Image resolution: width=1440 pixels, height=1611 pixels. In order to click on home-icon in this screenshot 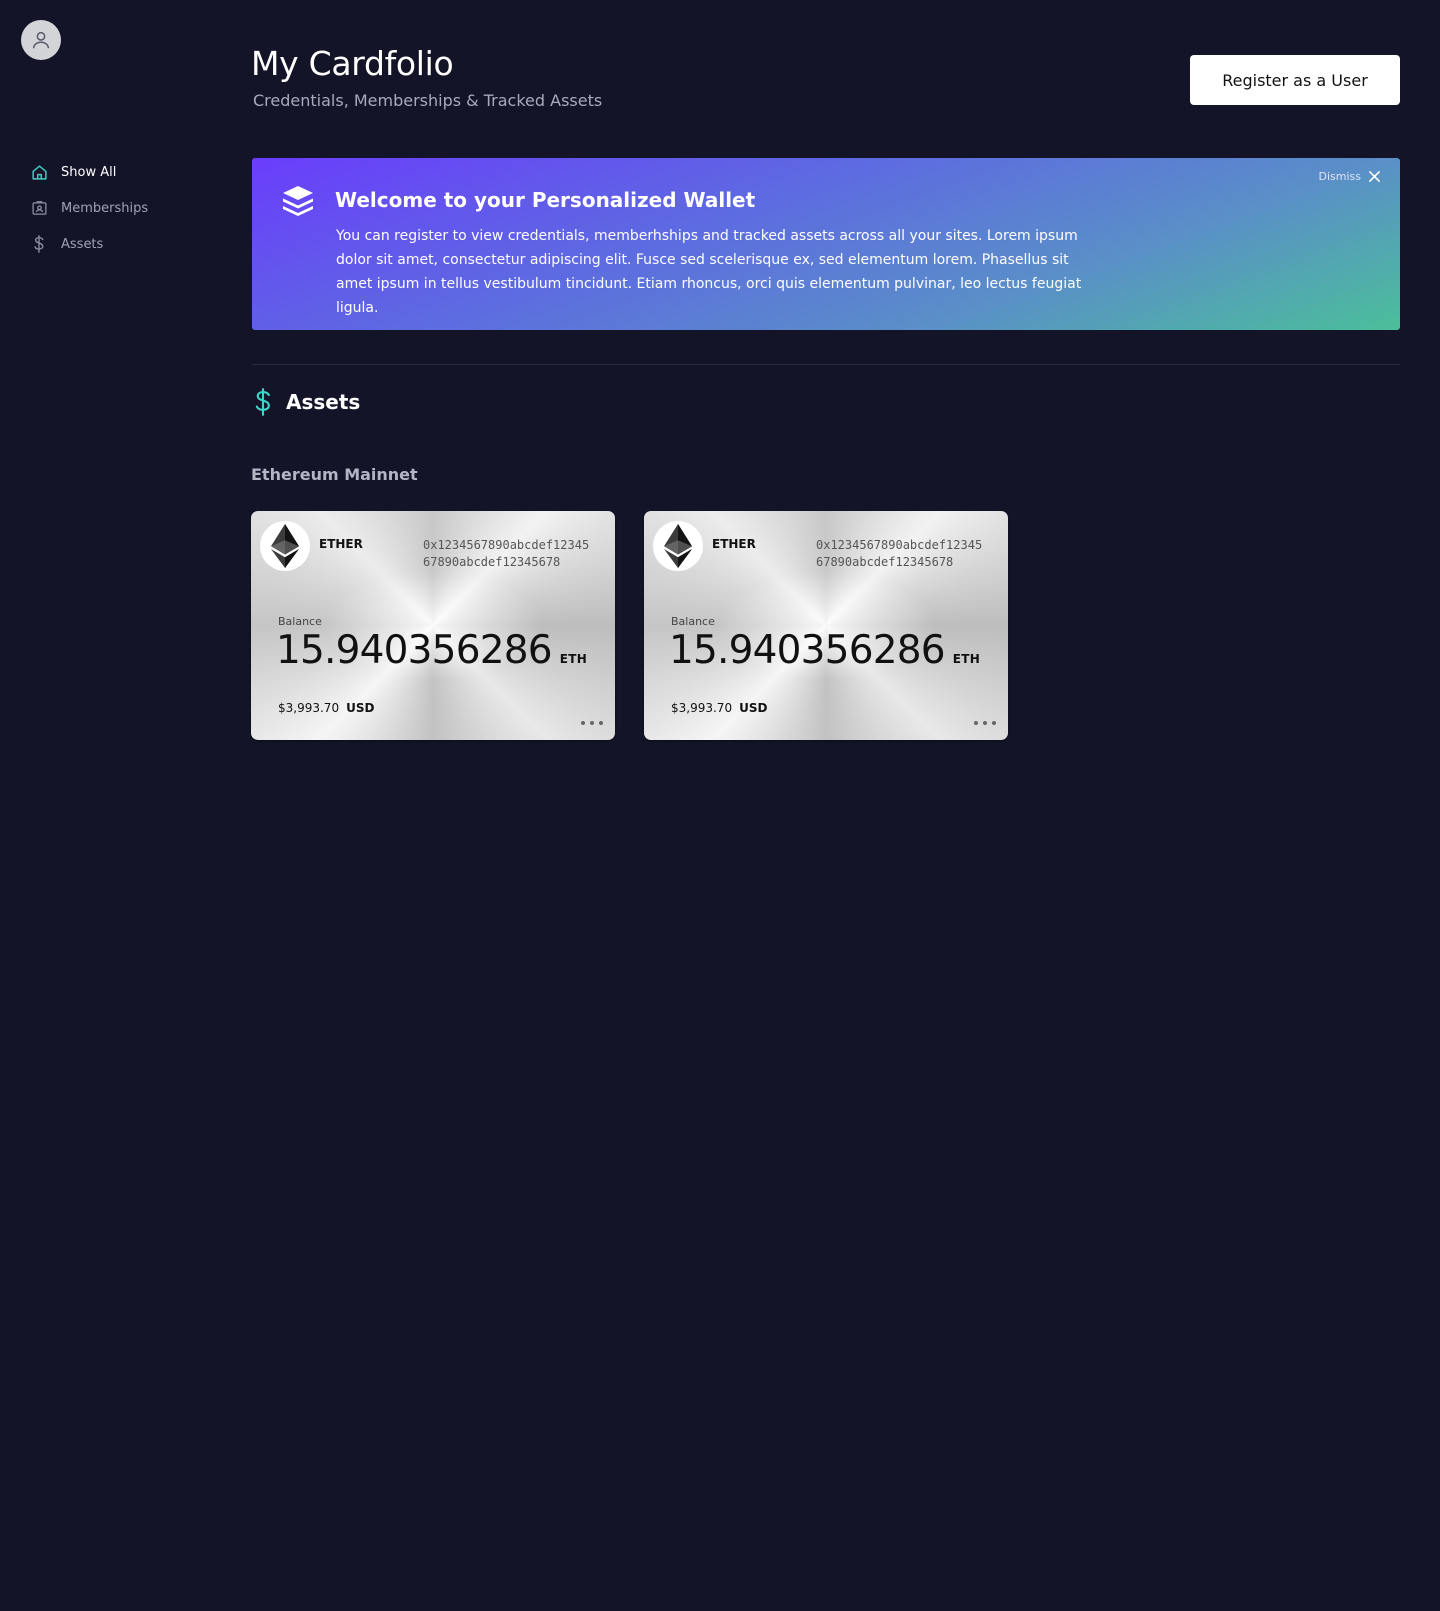, I will do `click(39, 172)`.